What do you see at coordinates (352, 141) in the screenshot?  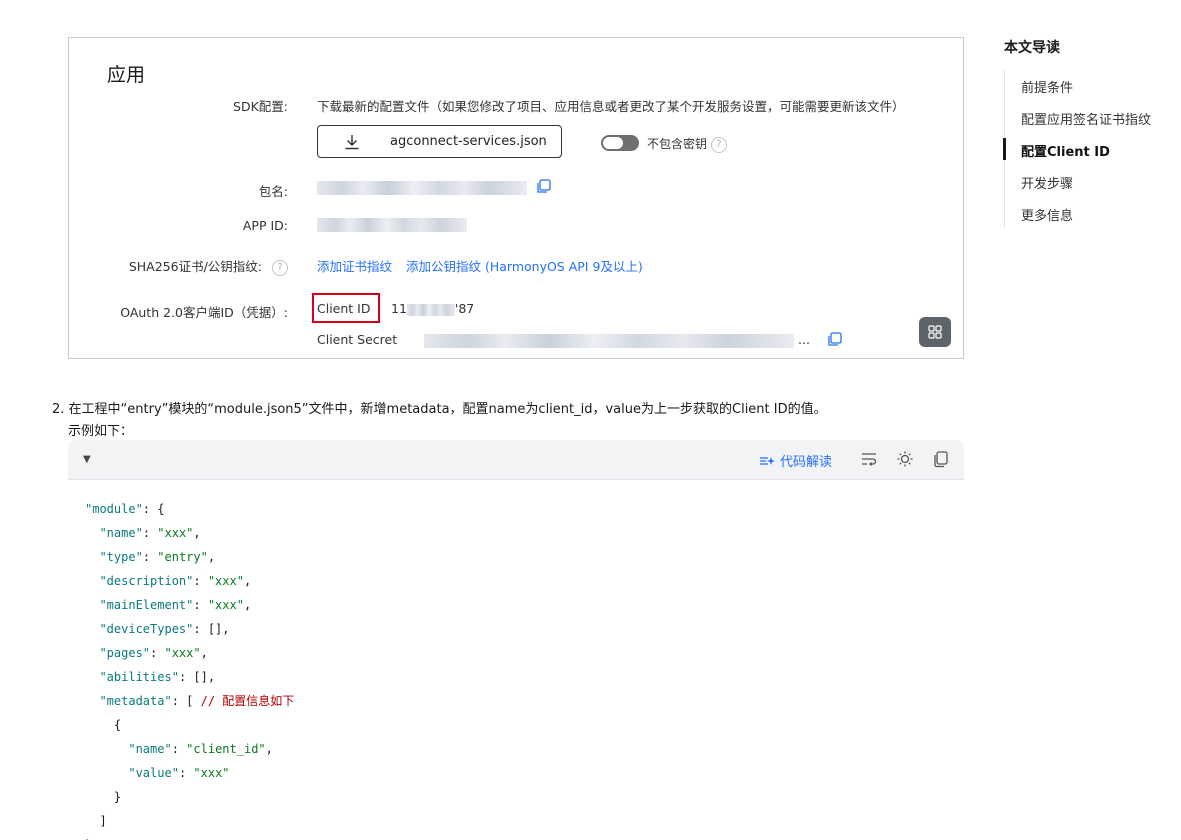 I see `download-icon` at bounding box center [352, 141].